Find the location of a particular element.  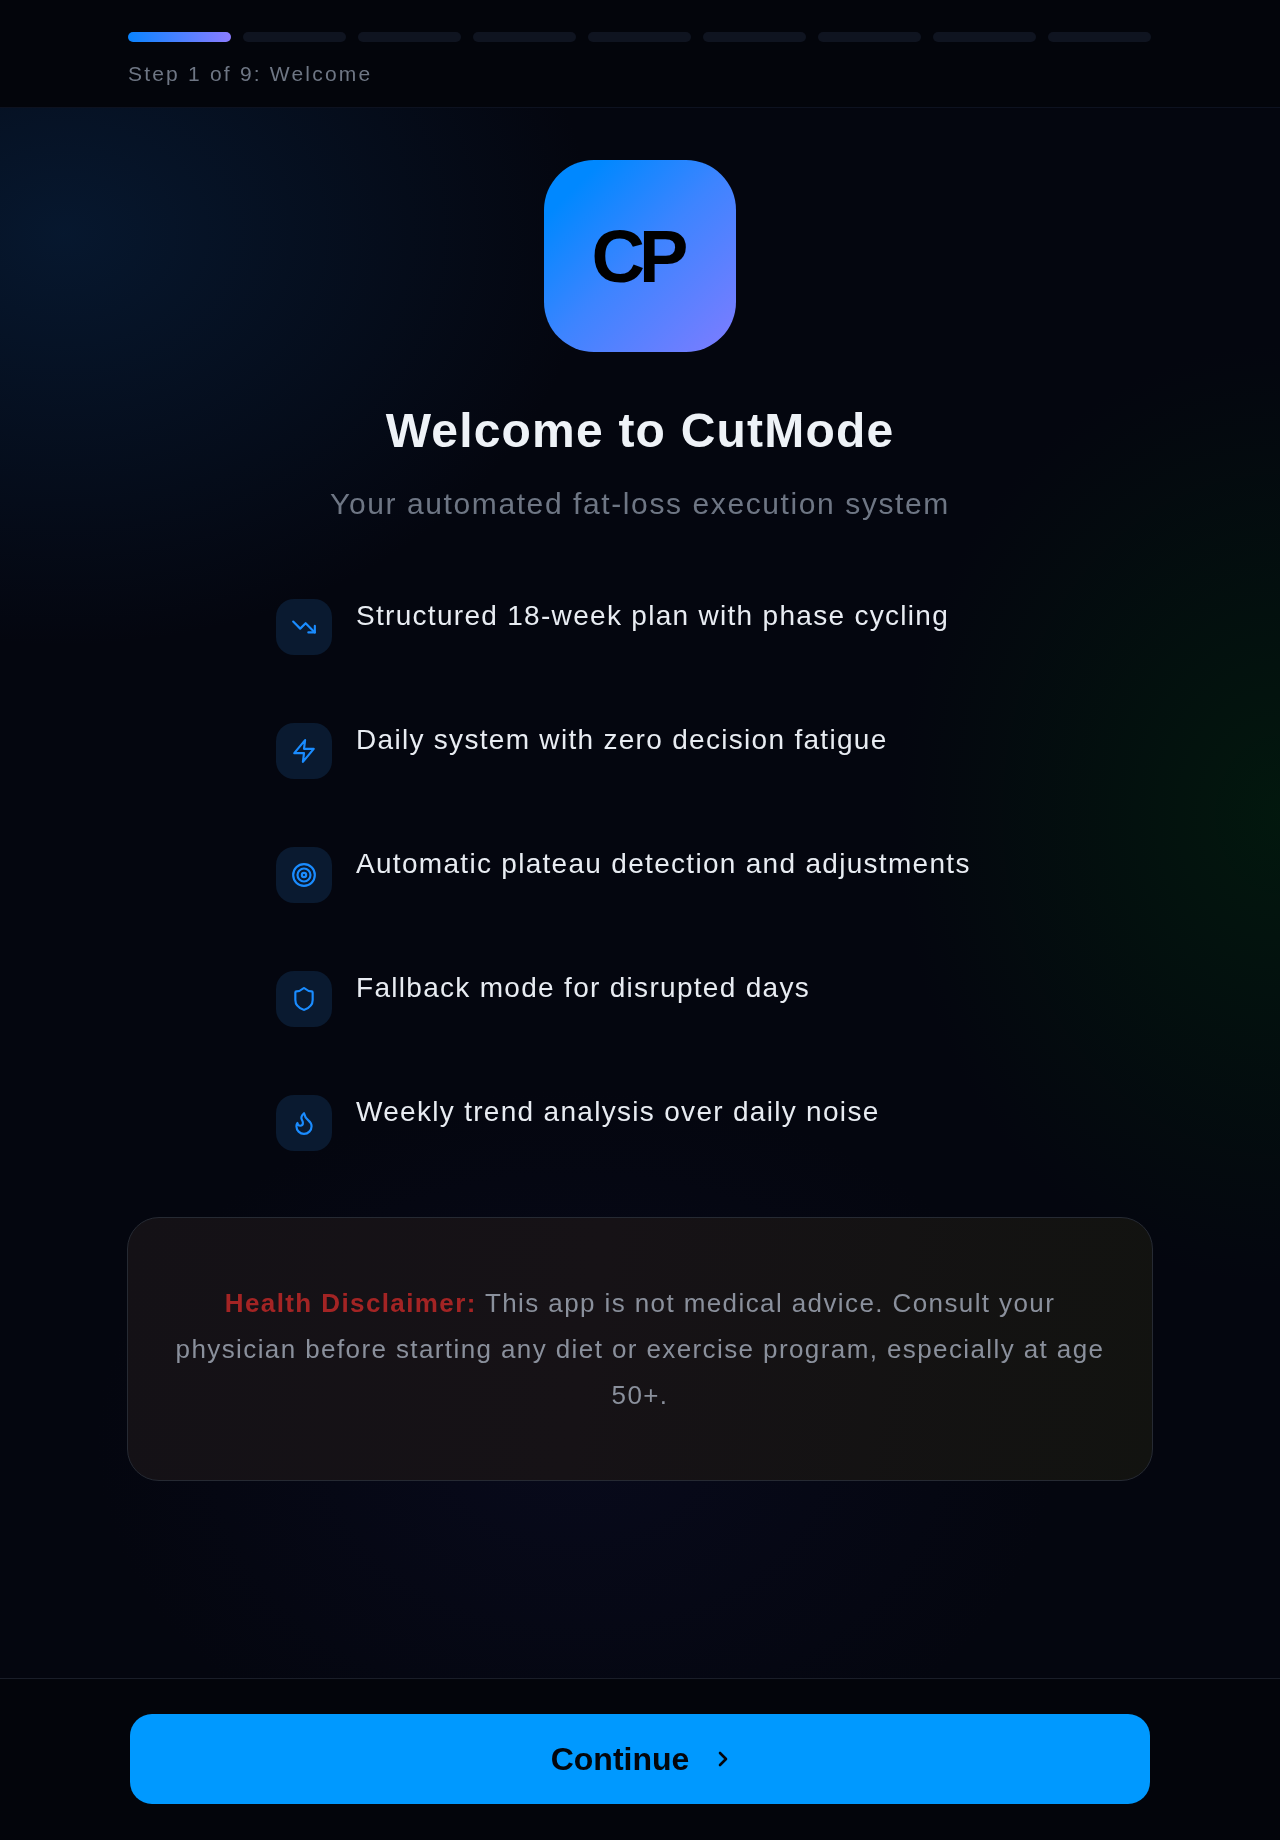

chevron-right-icon is located at coordinates (723, 1759).